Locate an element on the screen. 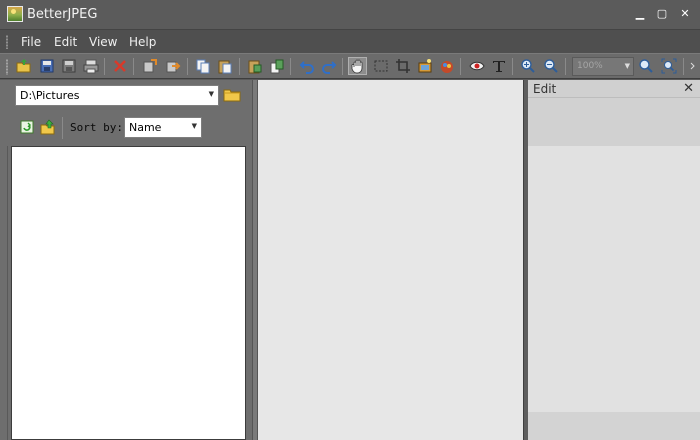 This screenshot has width=700, height=440. browse-folder-icon is located at coordinates (233, 95).